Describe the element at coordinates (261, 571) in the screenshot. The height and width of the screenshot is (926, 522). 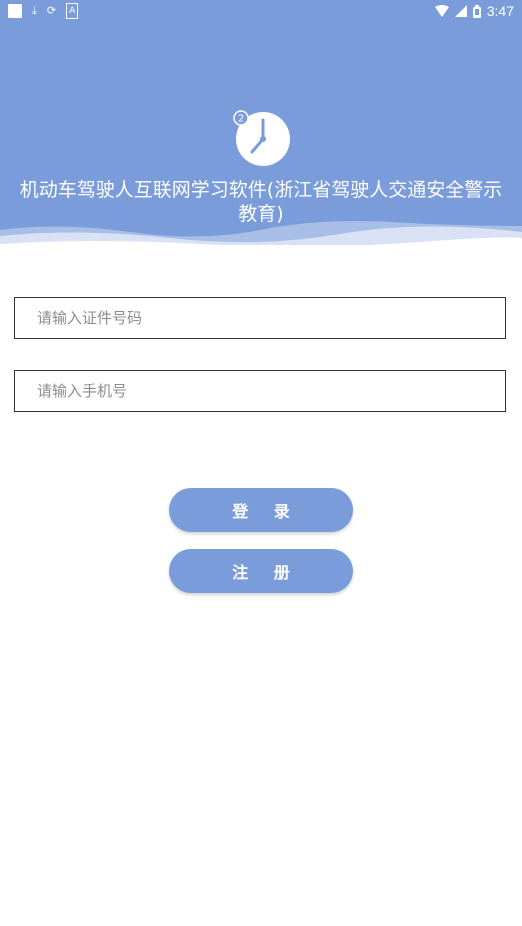
I see `register-button: 注 册` at that location.